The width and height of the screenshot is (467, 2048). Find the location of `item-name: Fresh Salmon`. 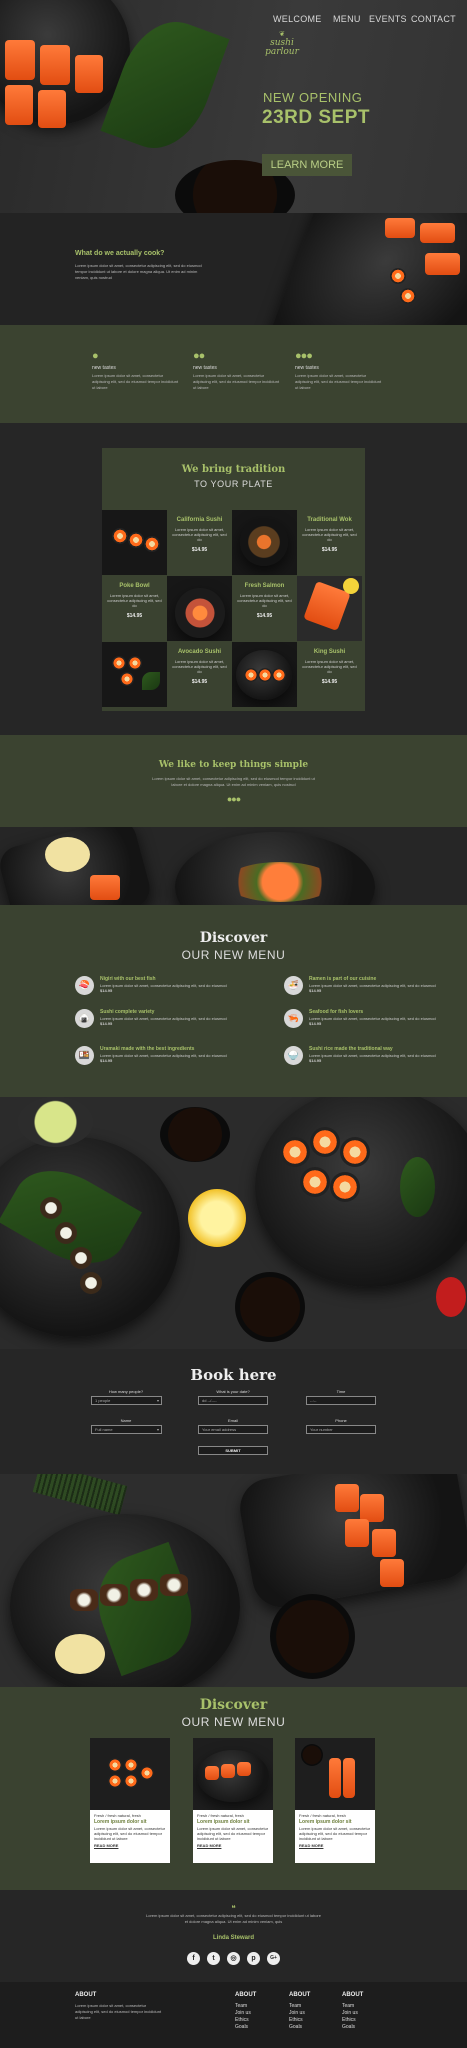

item-name: Fresh Salmon is located at coordinates (264, 586).